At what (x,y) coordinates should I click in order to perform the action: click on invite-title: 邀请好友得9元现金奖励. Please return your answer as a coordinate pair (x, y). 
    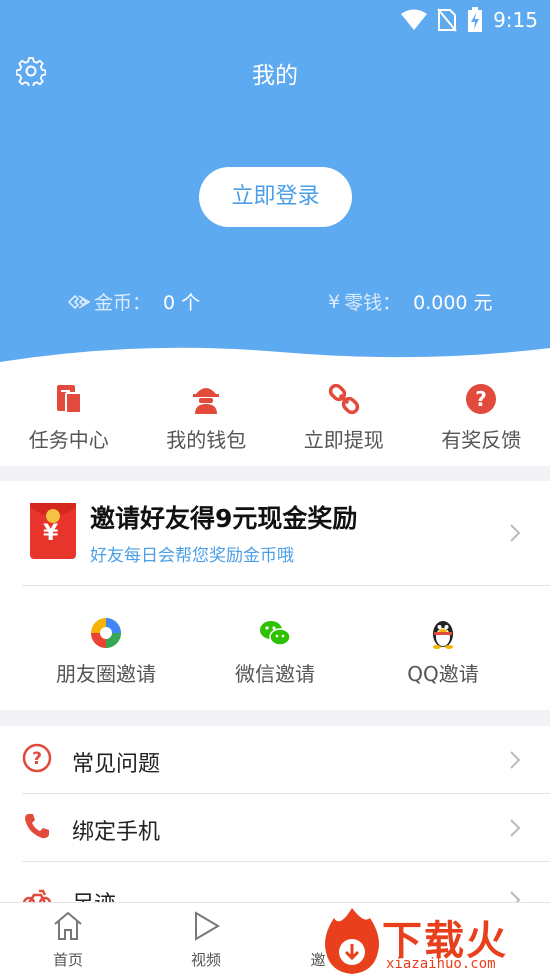
    Looking at the image, I should click on (224, 518).